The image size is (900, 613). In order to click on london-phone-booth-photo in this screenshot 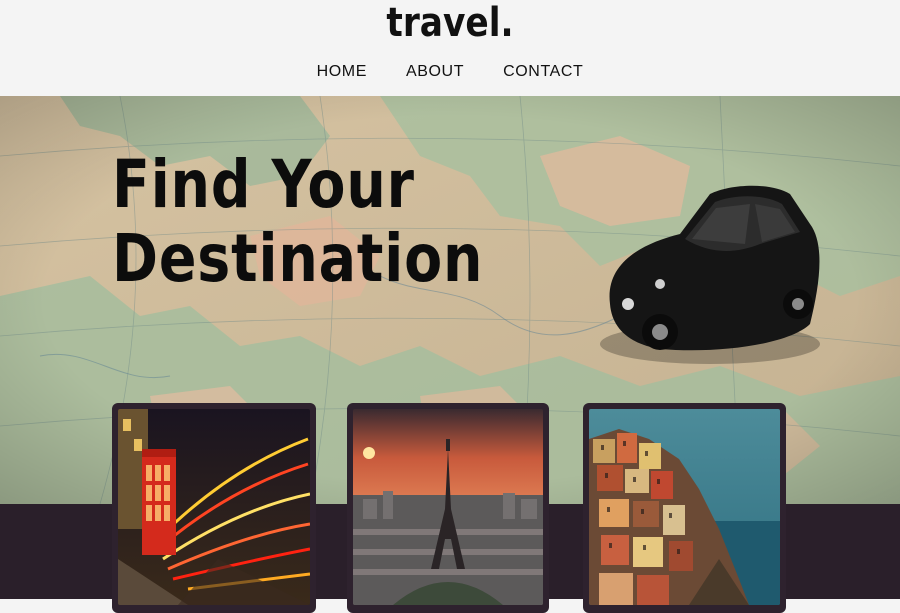, I will do `click(214, 507)`.